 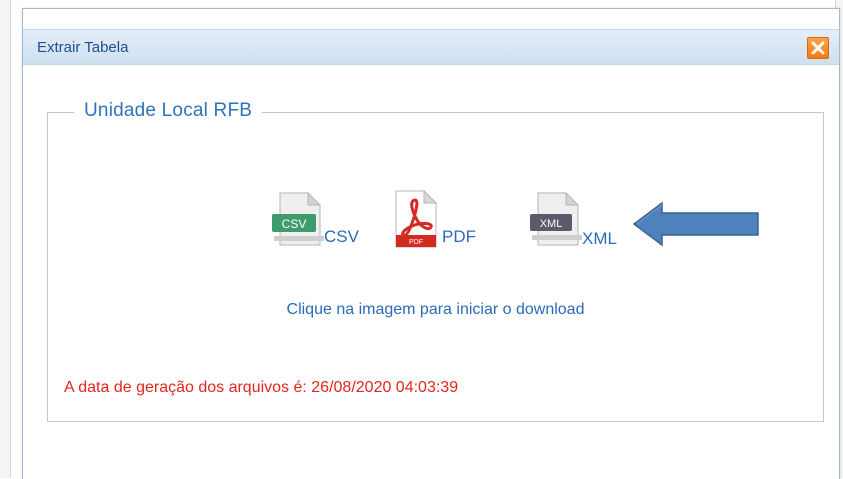 I want to click on section-legend: Unidade Local RFB, so click(x=168, y=111).